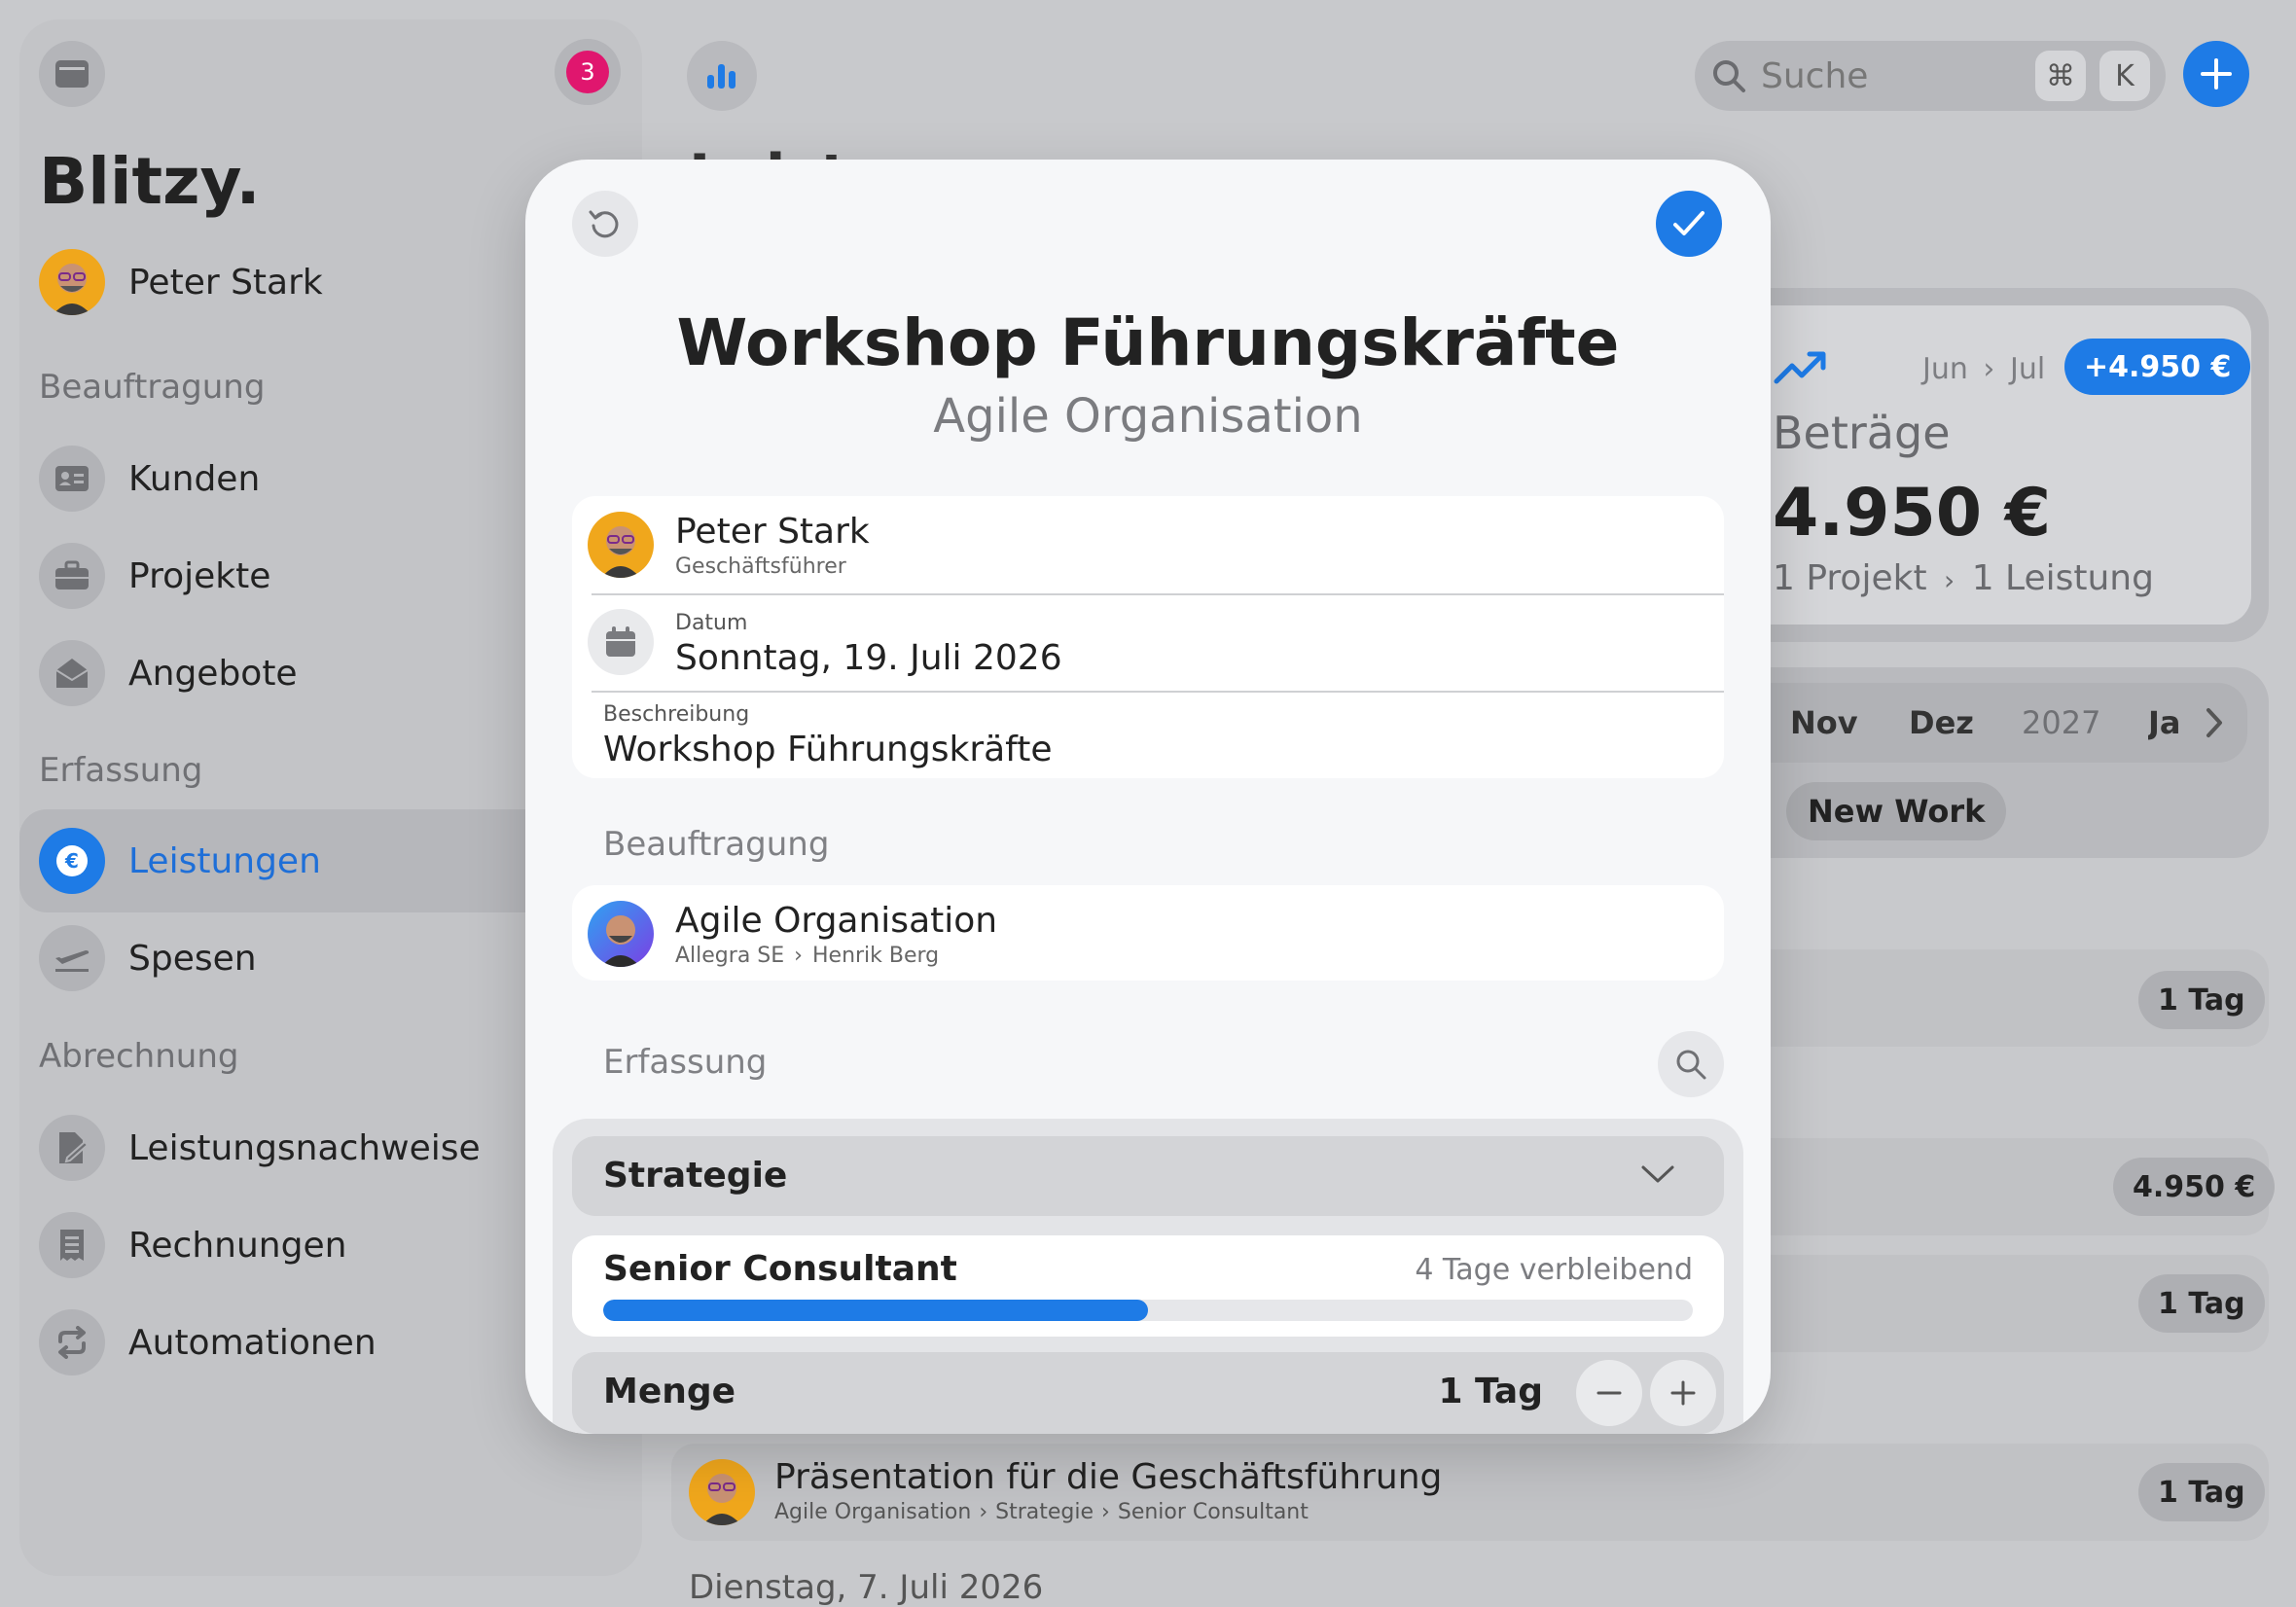 Image resolution: width=2296 pixels, height=1607 pixels. I want to click on sidebar-item-leistungen: € Leistungen, so click(180, 861).